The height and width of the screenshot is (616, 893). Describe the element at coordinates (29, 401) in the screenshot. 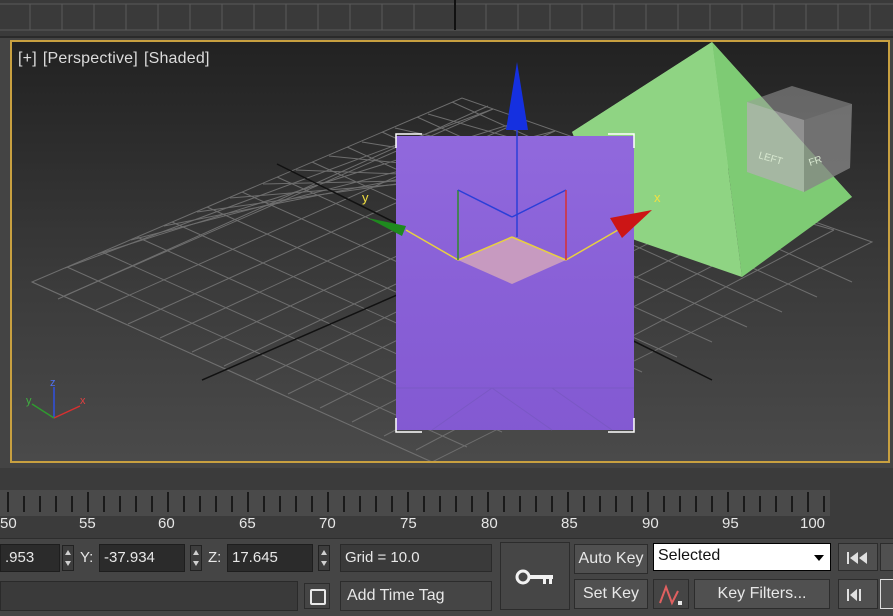

I see `tripod-y-label: y` at that location.